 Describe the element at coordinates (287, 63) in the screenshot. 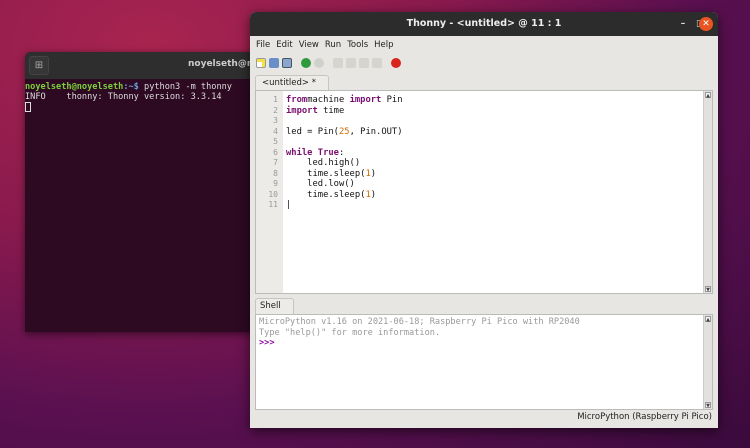

I see `save-icon` at that location.